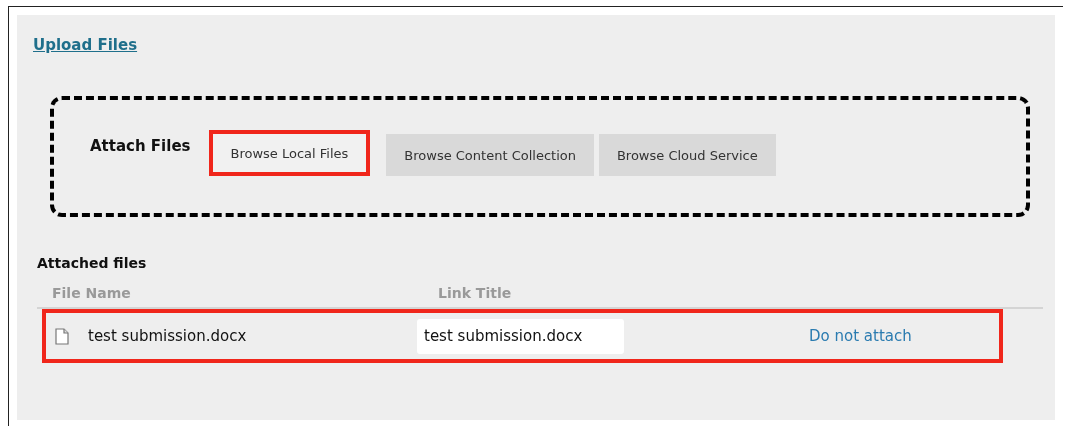 The width and height of the screenshot is (1065, 428). What do you see at coordinates (85, 45) in the screenshot?
I see `upload-files-link: Upload Files` at bounding box center [85, 45].